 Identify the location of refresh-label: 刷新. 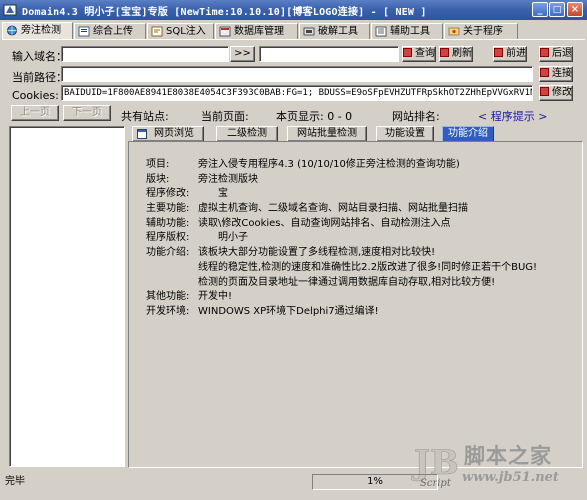
(462, 53).